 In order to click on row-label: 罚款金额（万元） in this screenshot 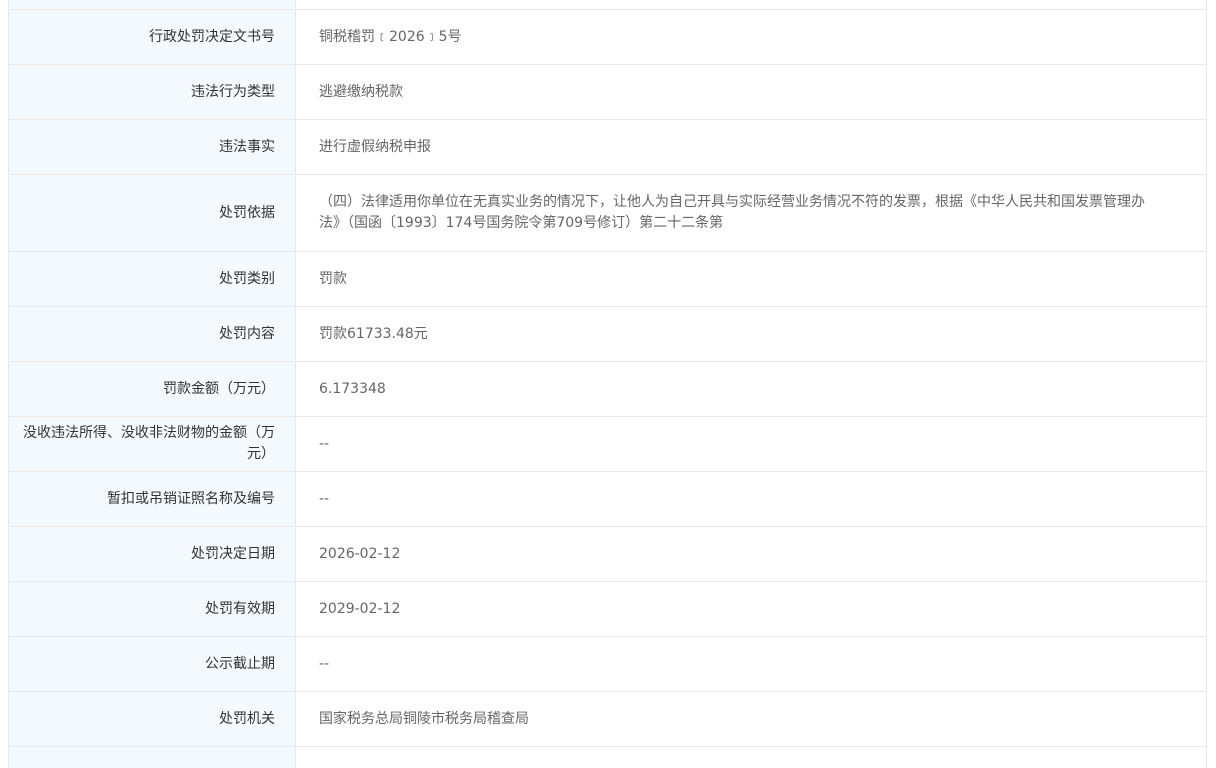, I will do `click(152, 389)`.